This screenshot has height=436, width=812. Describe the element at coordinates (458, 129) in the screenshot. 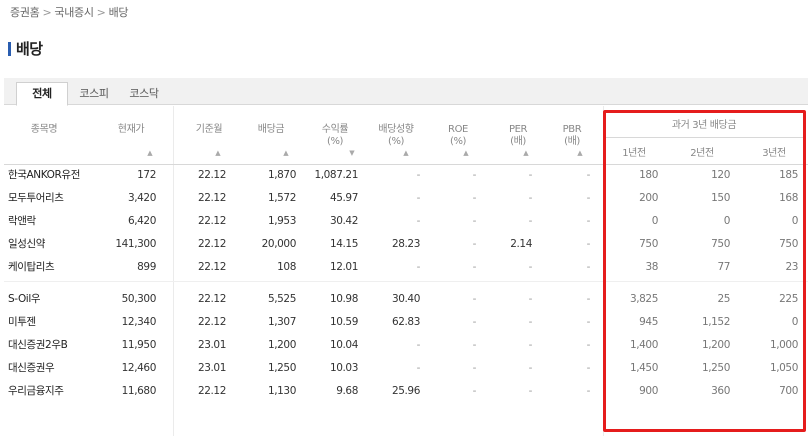

I see `header-roe-label: ROE` at that location.